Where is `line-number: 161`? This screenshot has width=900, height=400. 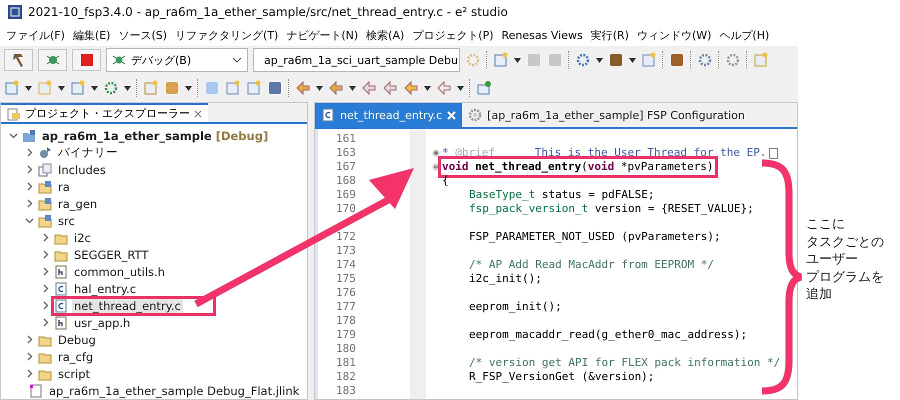
line-number: 161 is located at coordinates (346, 139).